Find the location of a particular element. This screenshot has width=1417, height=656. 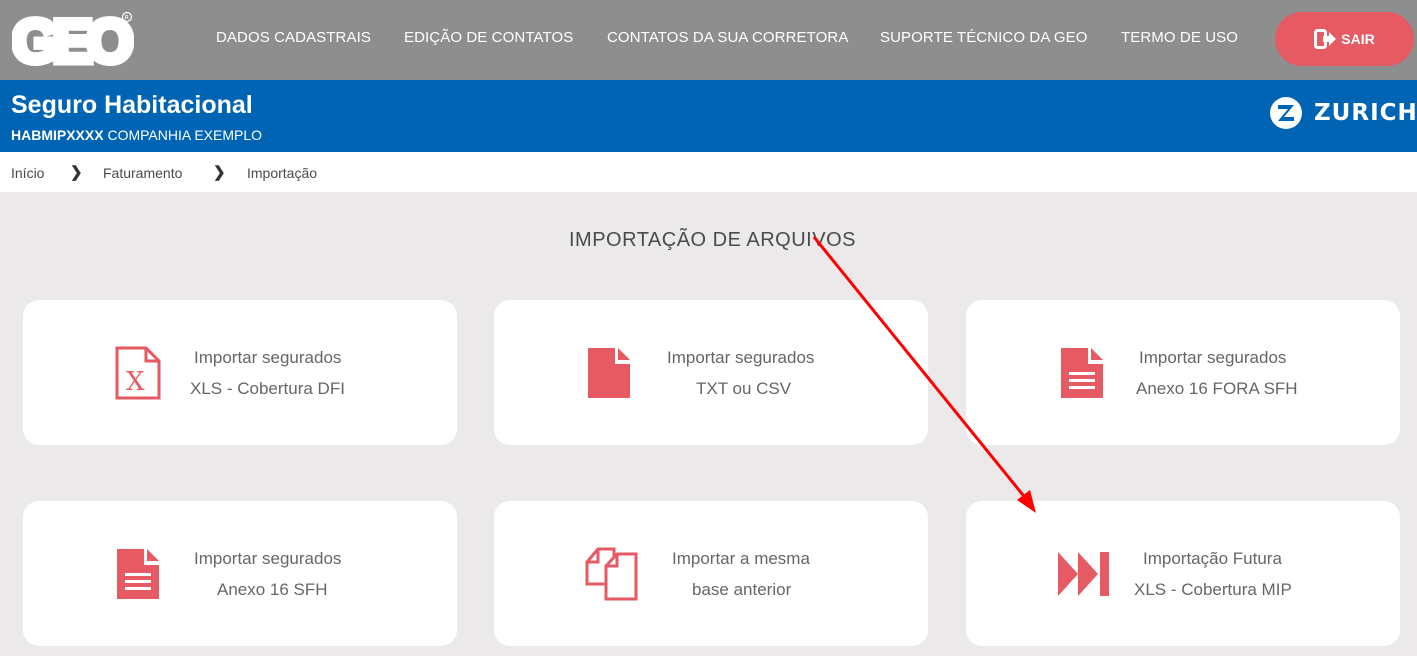

card-importar-base-anterior: Importar a mesma base anterior is located at coordinates (711, 573).